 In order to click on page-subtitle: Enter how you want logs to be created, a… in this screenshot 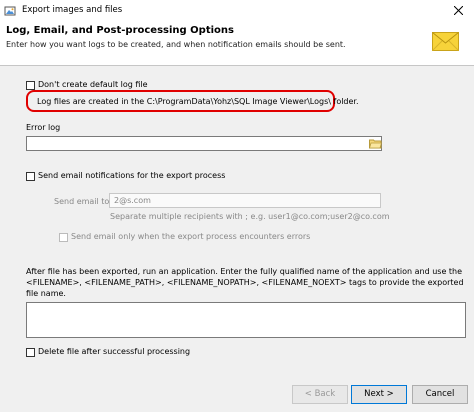, I will do `click(176, 44)`.